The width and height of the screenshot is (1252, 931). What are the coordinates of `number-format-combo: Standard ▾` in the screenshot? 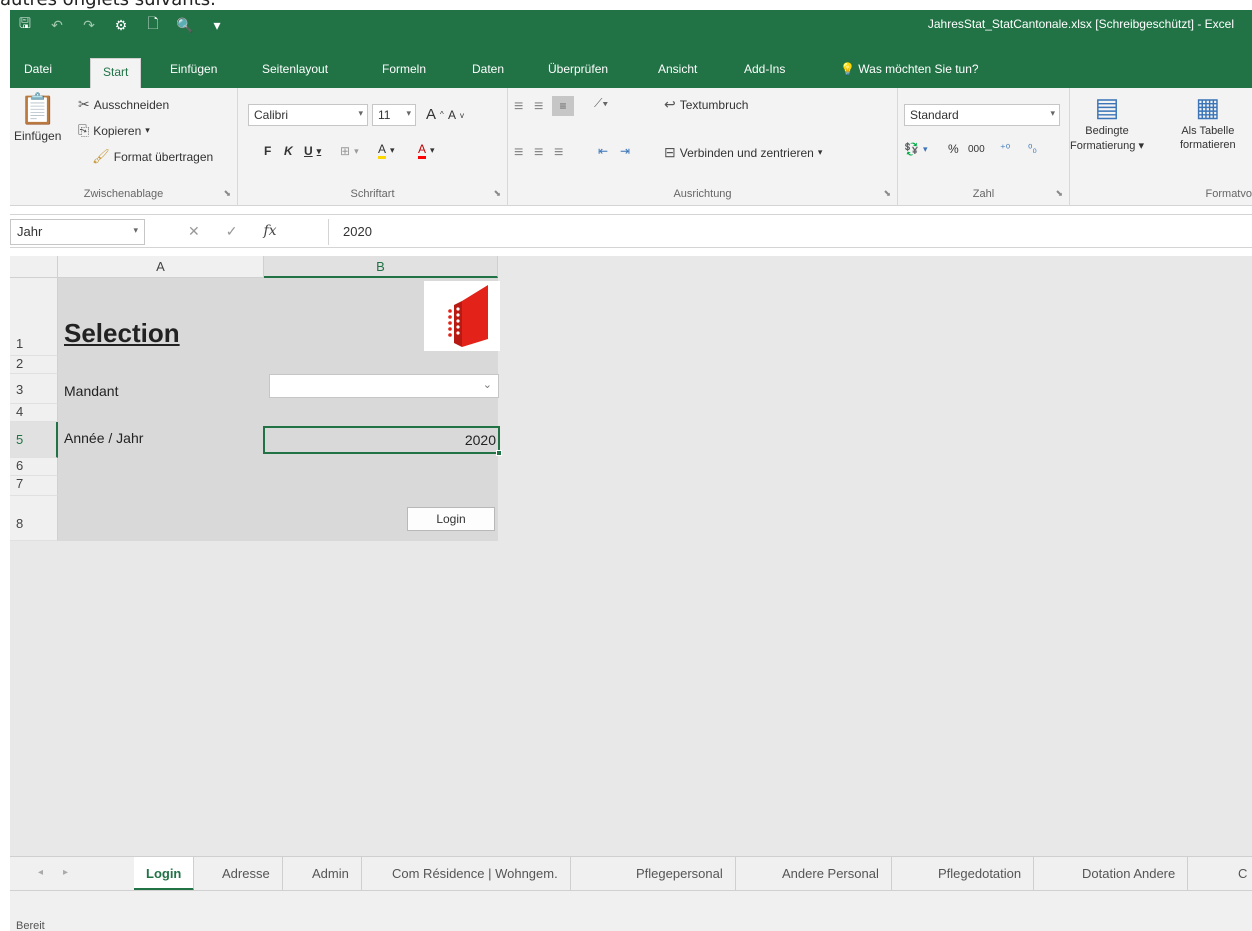 It's located at (982, 115).